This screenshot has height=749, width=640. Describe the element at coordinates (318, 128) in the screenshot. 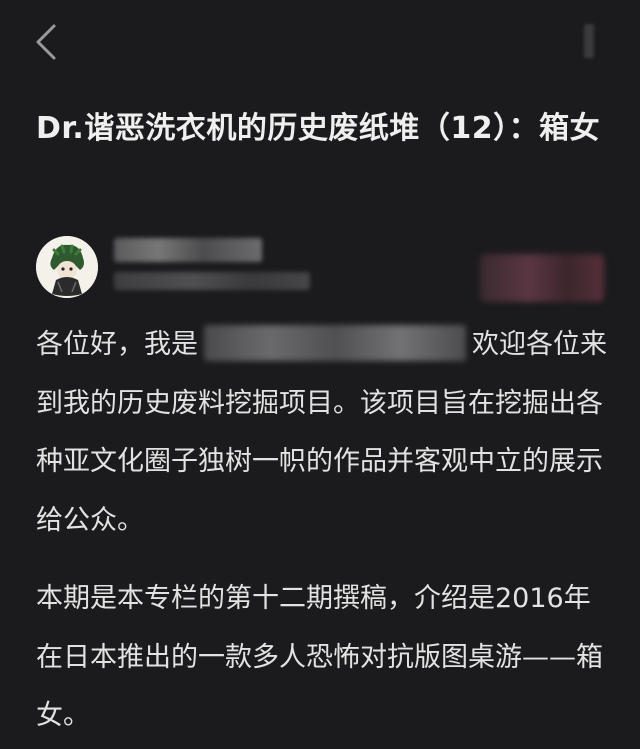

I see `article-title: Dr.谐恶洗衣机的历史废纸堆（12）：箱女` at that location.